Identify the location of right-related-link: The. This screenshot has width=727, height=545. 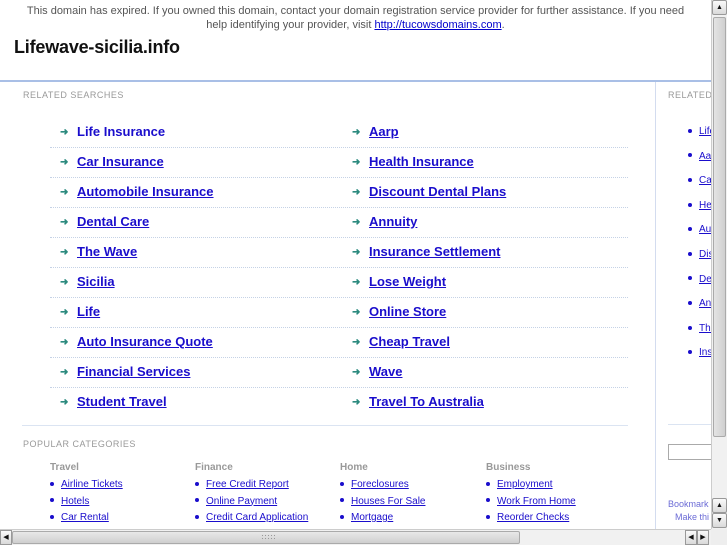
(705, 328).